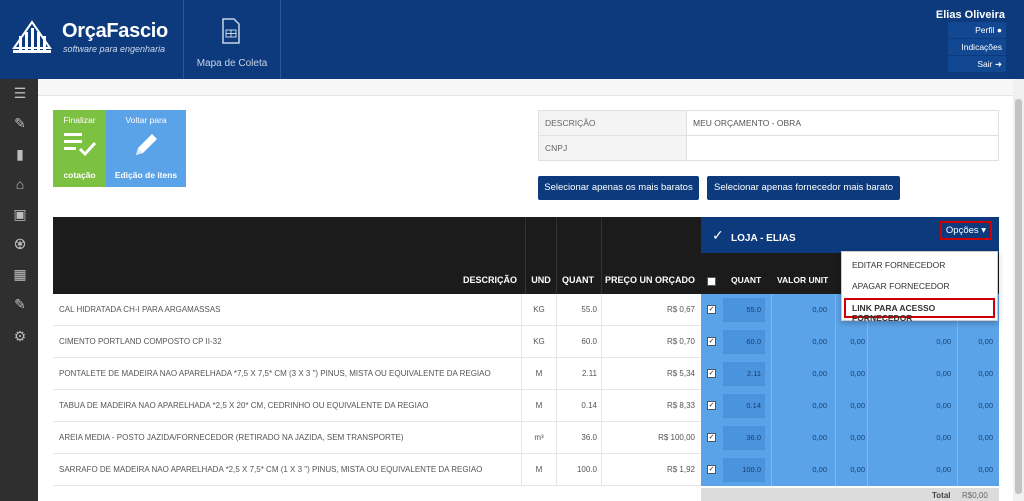 This screenshot has width=1024, height=501. I want to click on total-value: R$0,00, so click(975, 495).